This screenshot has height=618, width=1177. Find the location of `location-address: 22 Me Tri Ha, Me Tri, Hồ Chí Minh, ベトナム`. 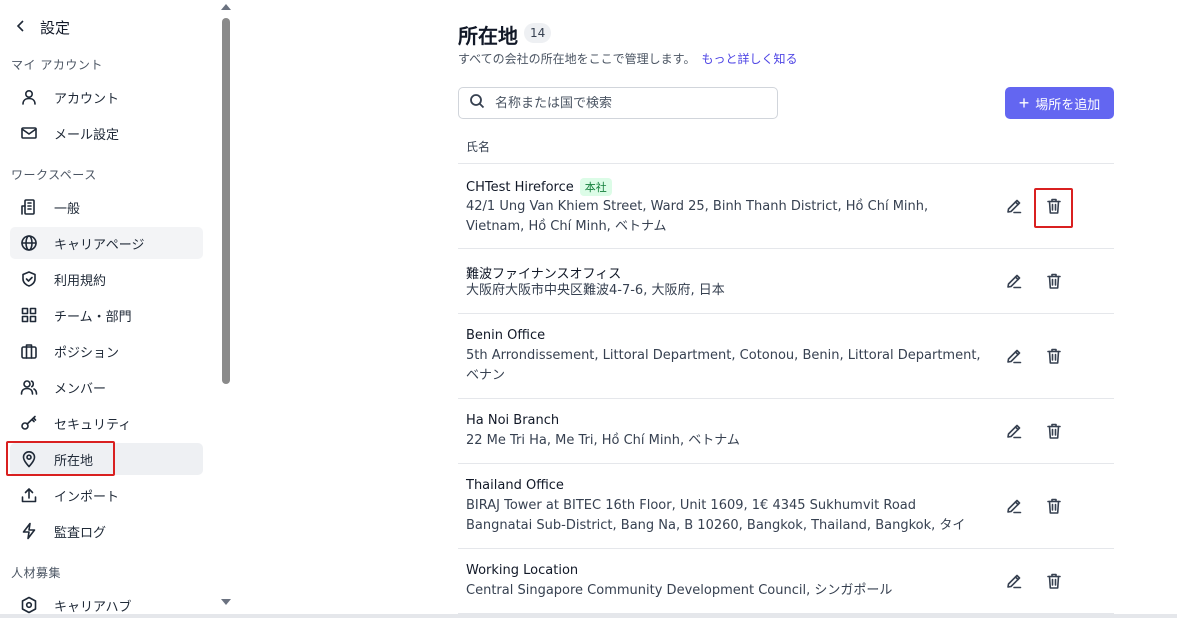

location-address: 22 Me Tri Ha, Me Tri, Hồ Chí Minh, ベトナム is located at coordinates (603, 440).